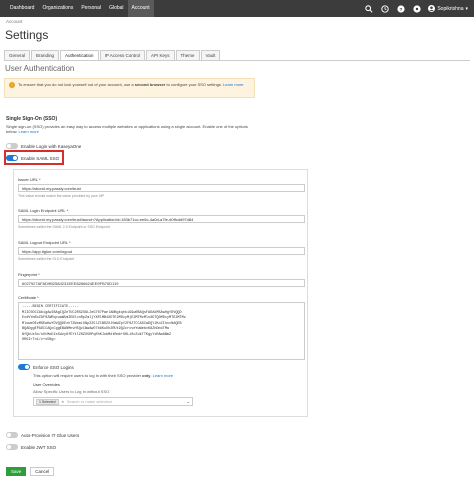  I want to click on breadcrumb: Account, so click(14, 21).